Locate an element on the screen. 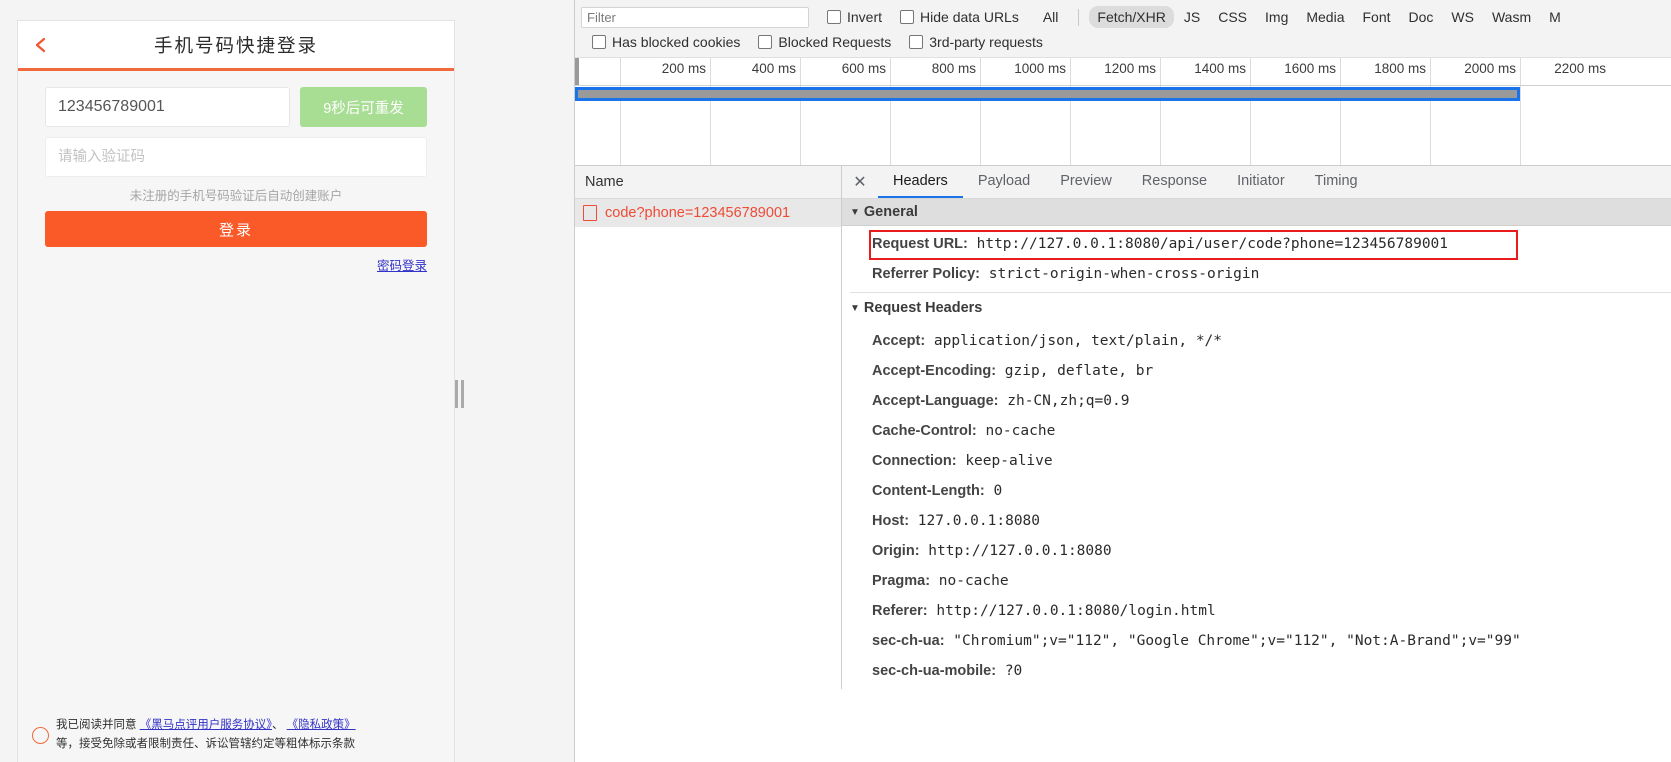 The image size is (1671, 762). header-key: Request URL: is located at coordinates (920, 244).